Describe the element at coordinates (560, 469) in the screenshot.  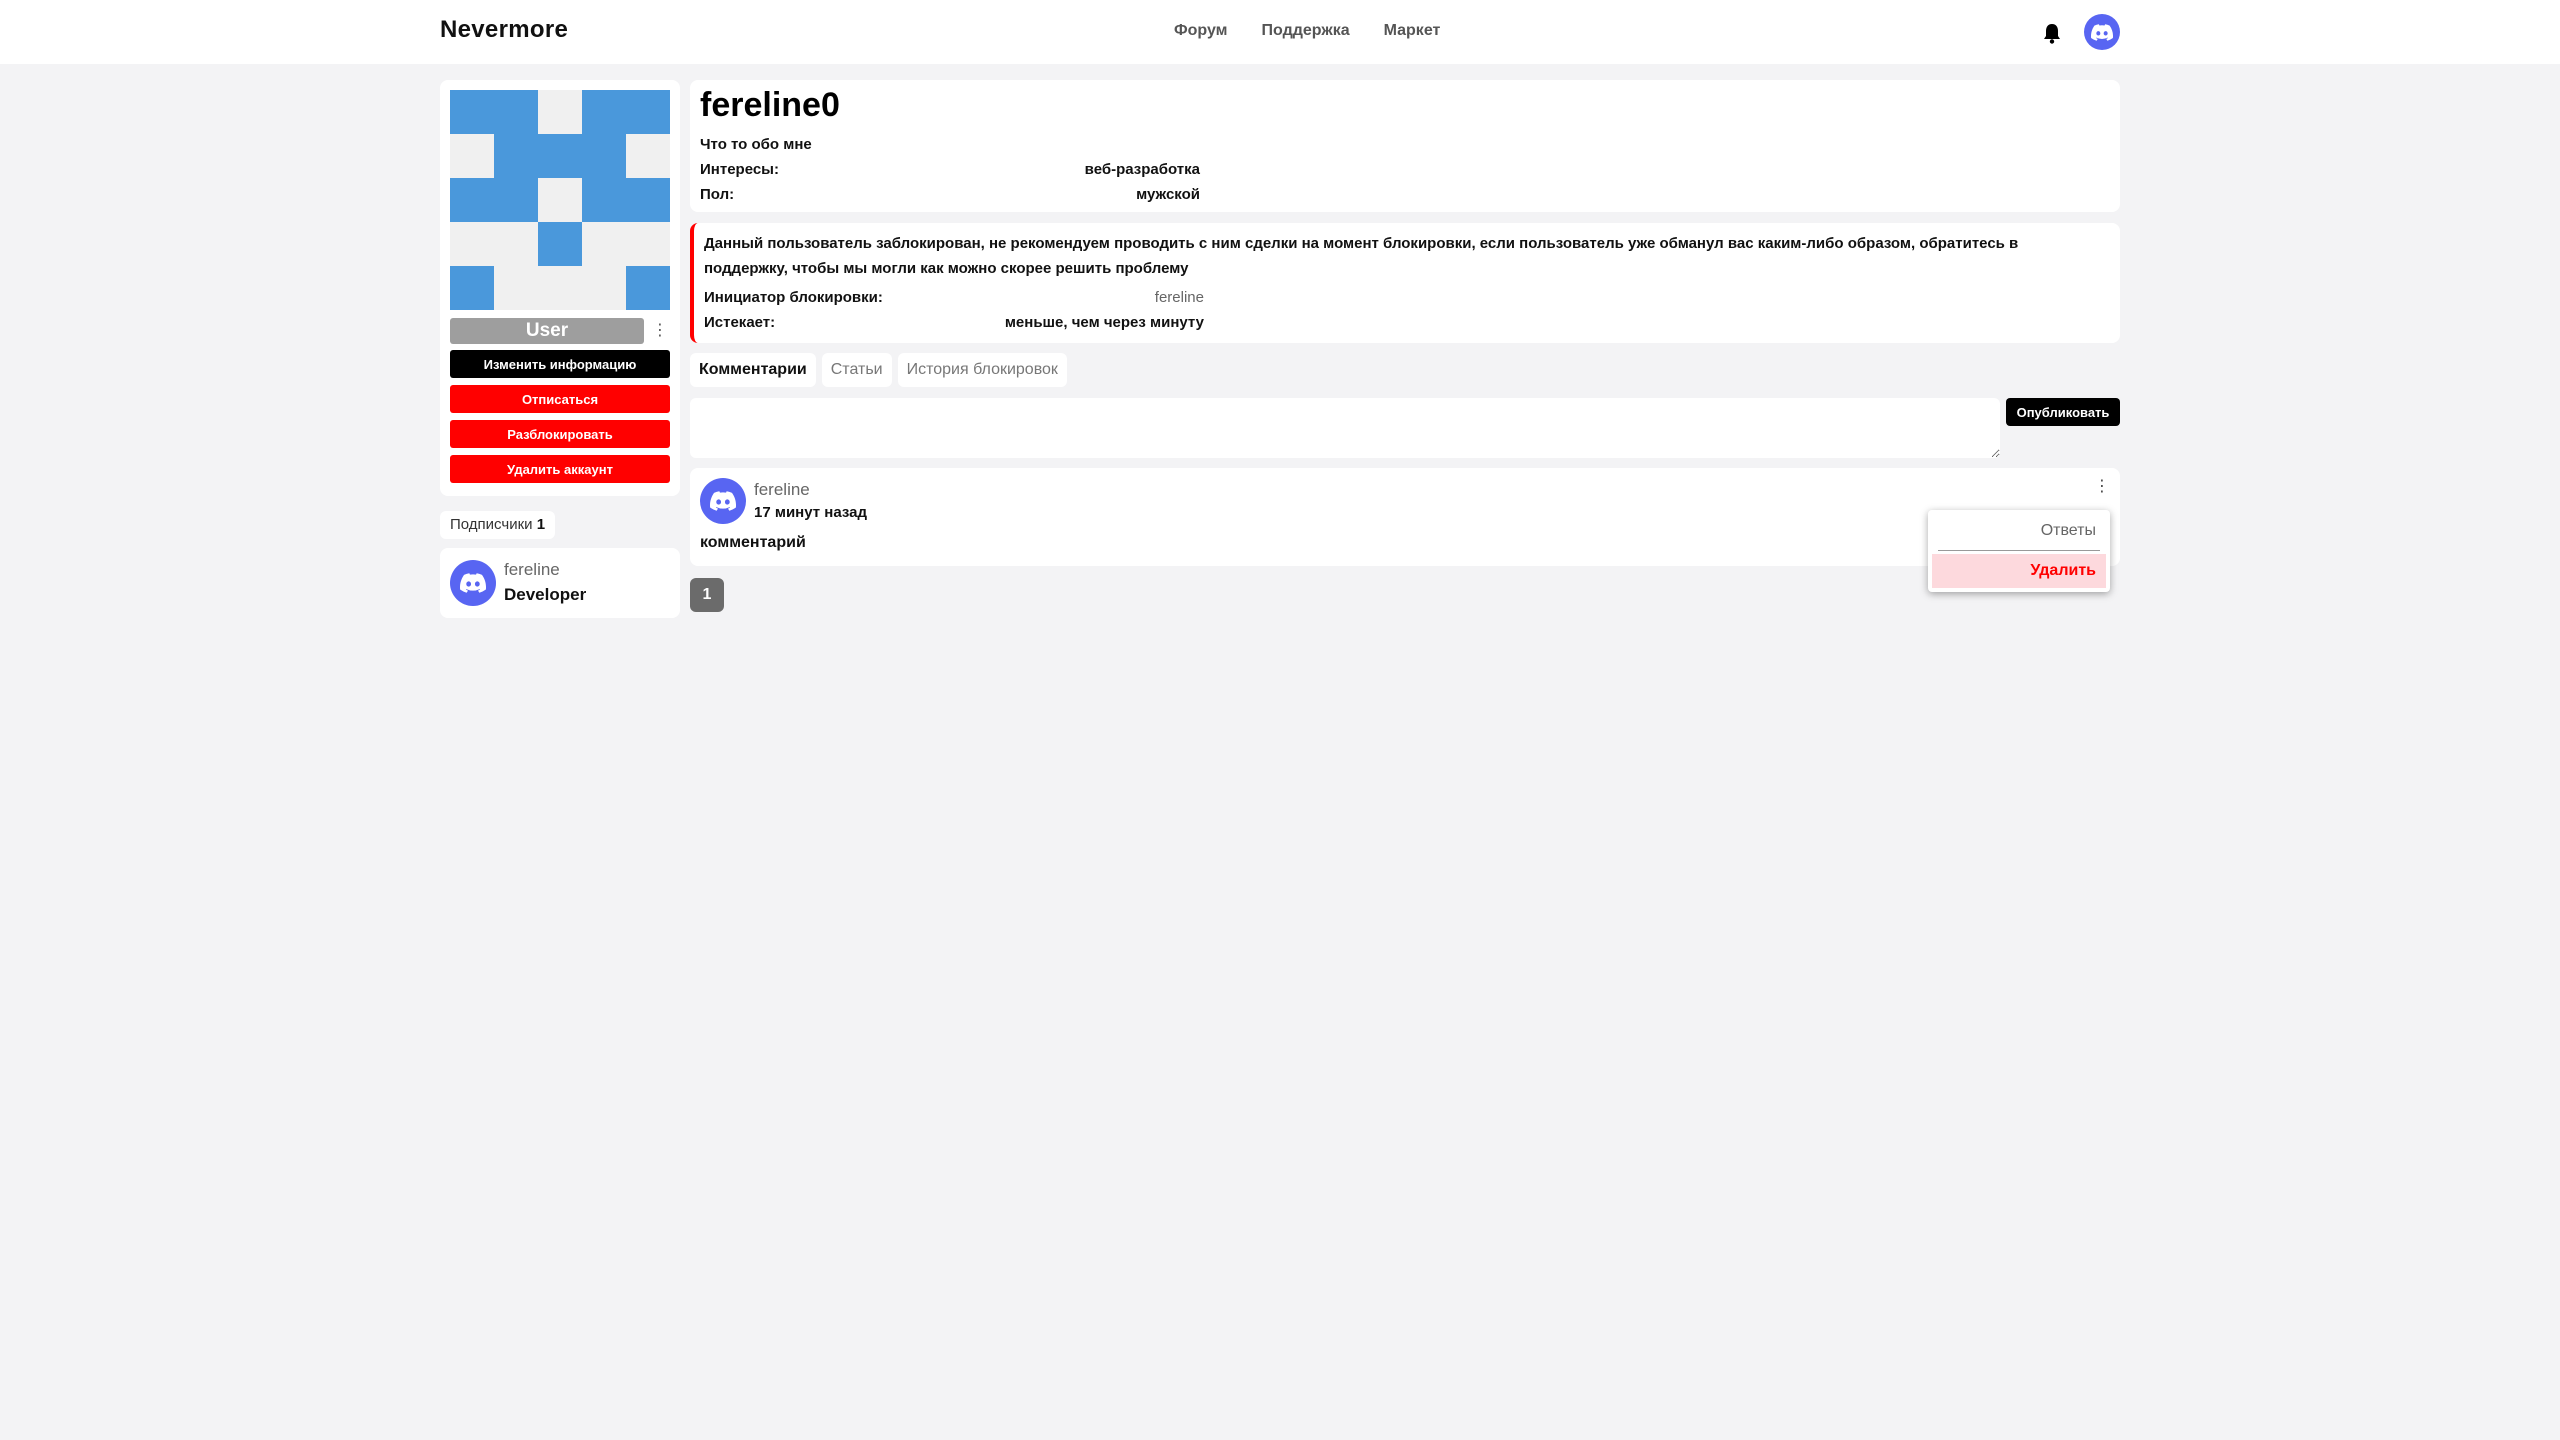
I see `delete-account-button: Удалить аккаунт` at that location.